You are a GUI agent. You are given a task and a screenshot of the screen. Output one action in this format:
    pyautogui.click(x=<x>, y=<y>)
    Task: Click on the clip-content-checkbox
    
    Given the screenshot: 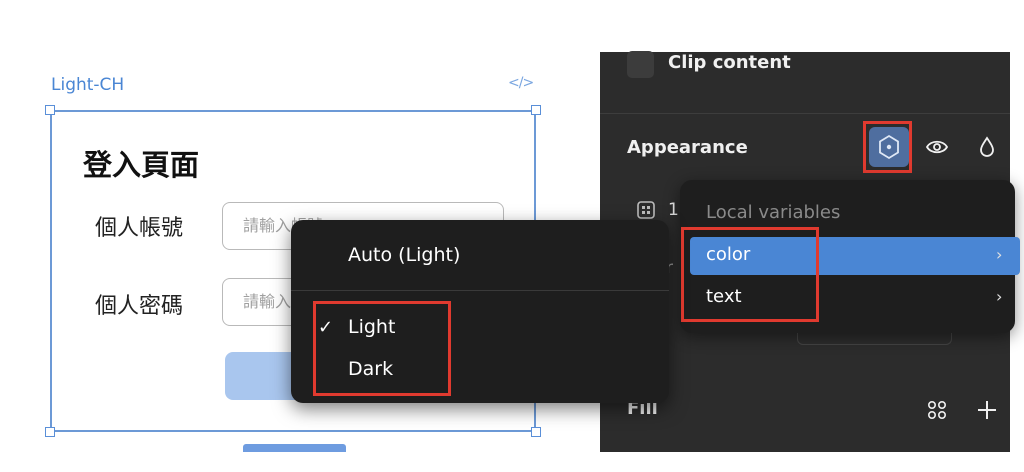 What is the action you would take?
    pyautogui.click(x=640, y=64)
    